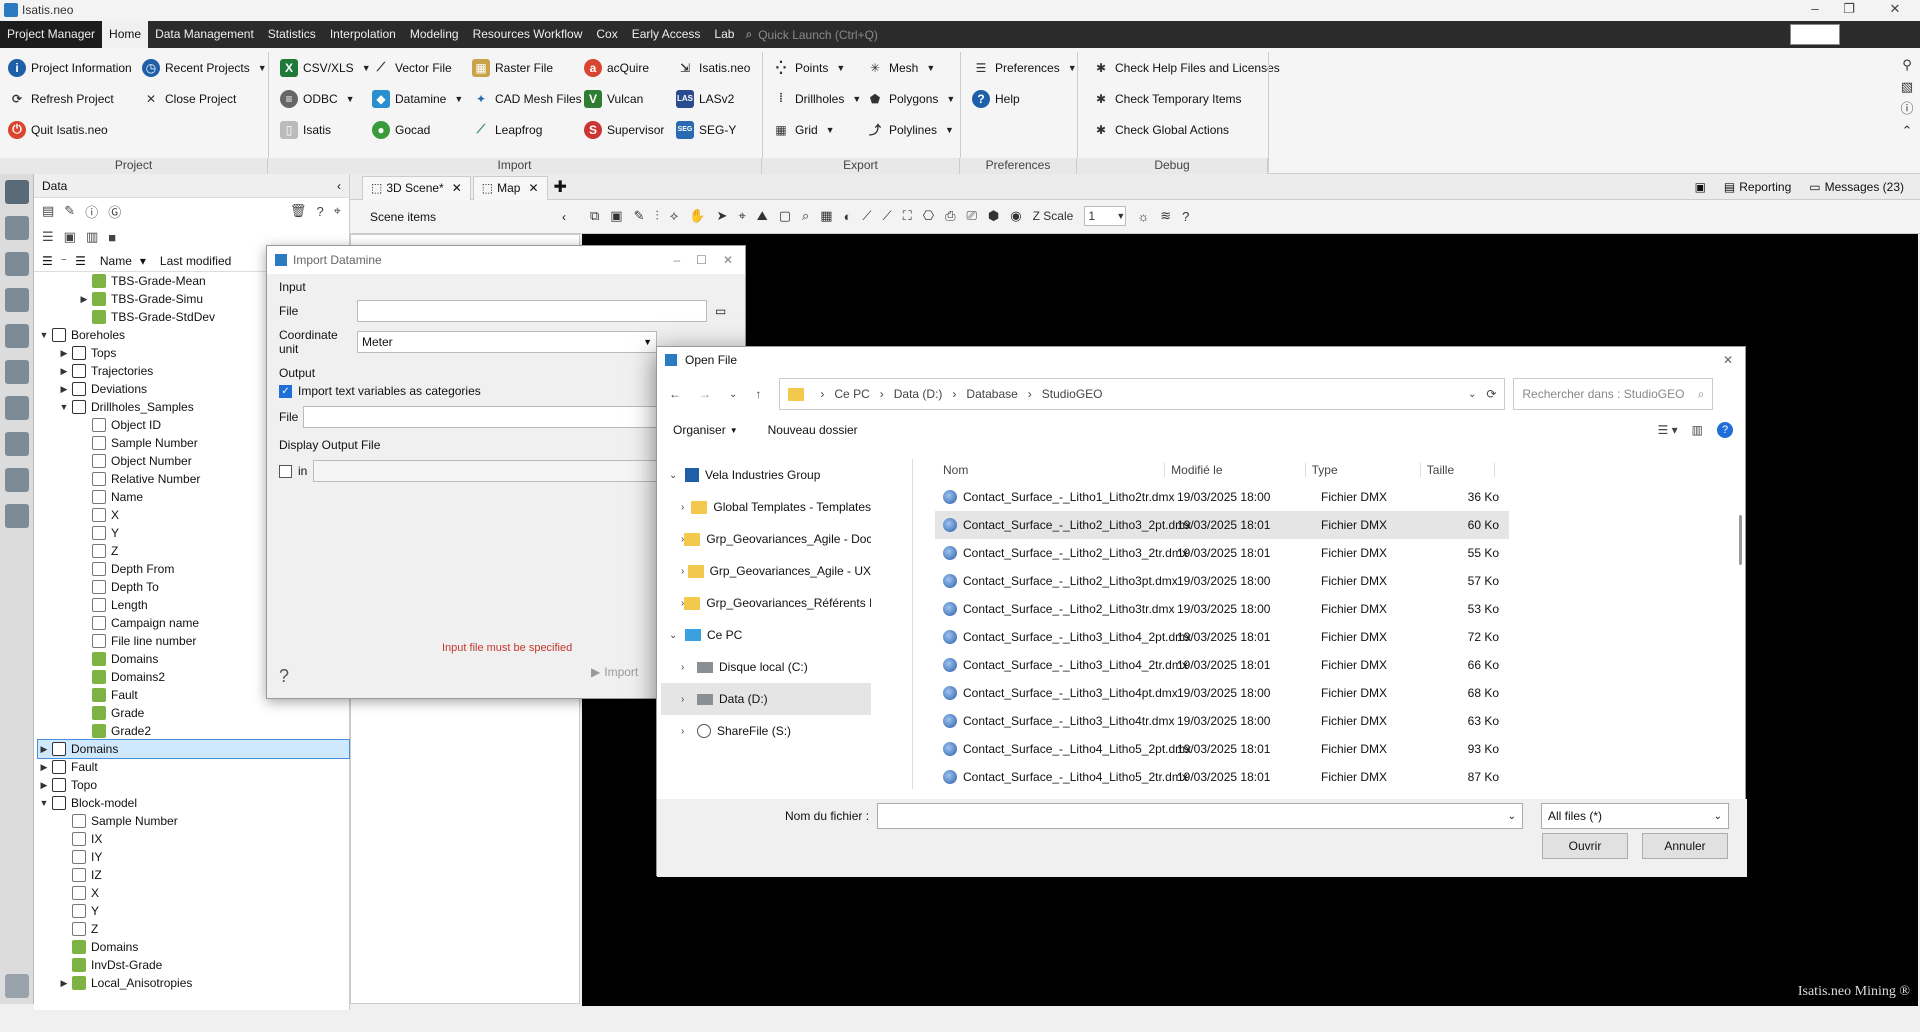 Image resolution: width=1920 pixels, height=1032 pixels. Describe the element at coordinates (639, 216) in the screenshot. I see `edit-scene-icon: ✎` at that location.